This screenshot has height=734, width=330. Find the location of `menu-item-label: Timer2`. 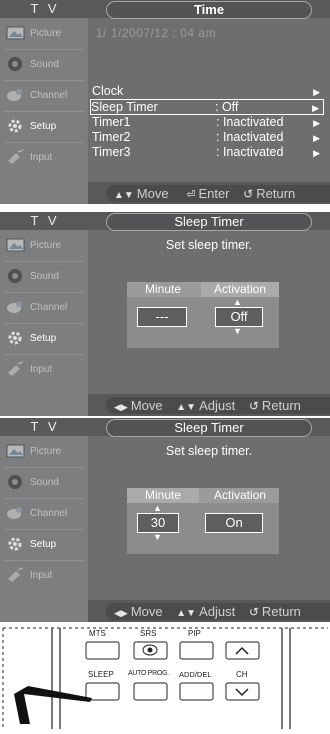

menu-item-label: Timer2 is located at coordinates (111, 137).